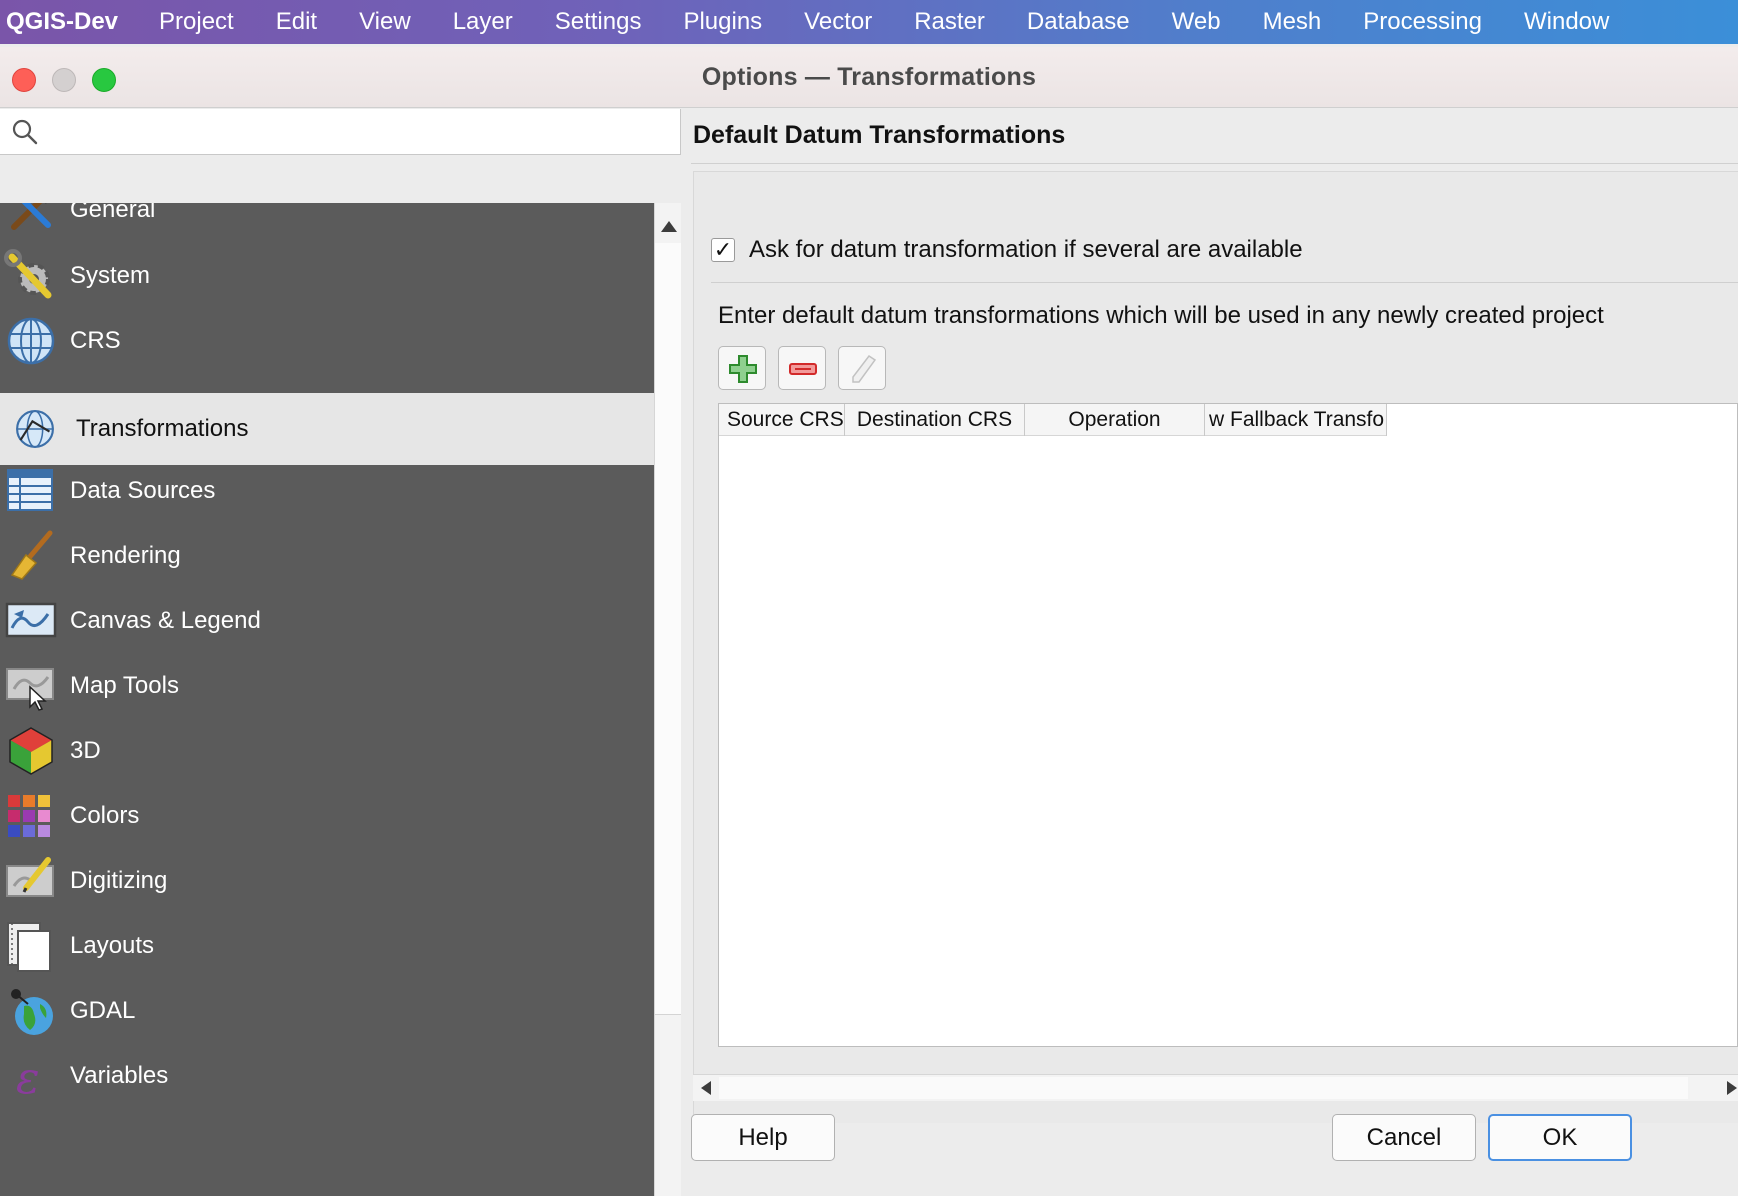  Describe the element at coordinates (879, 135) in the screenshot. I see `section-title: Default Datum Transformations` at that location.